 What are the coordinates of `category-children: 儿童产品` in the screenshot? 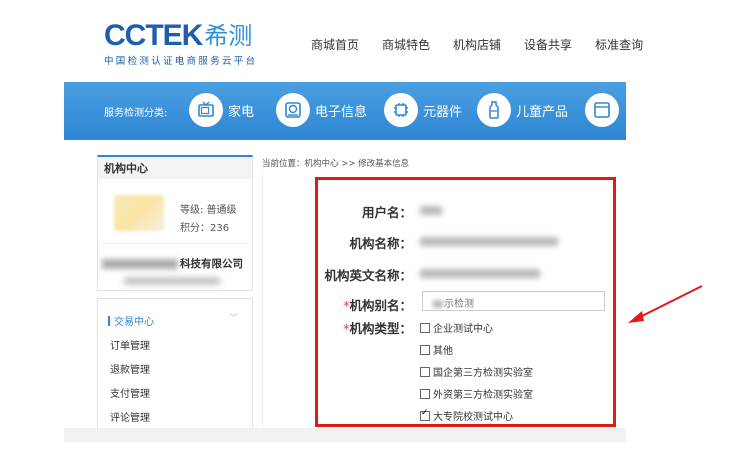 It's located at (522, 110).